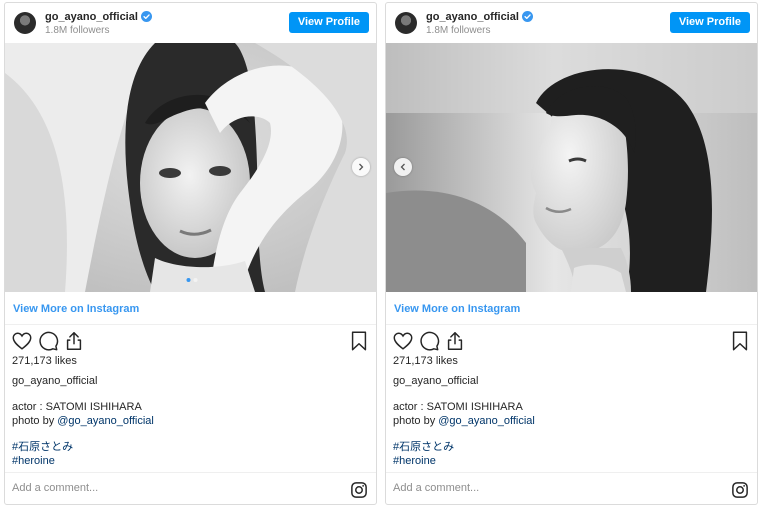 This screenshot has width=759, height=509. What do you see at coordinates (188, 280) in the screenshot?
I see `carousel-dot-active` at bounding box center [188, 280].